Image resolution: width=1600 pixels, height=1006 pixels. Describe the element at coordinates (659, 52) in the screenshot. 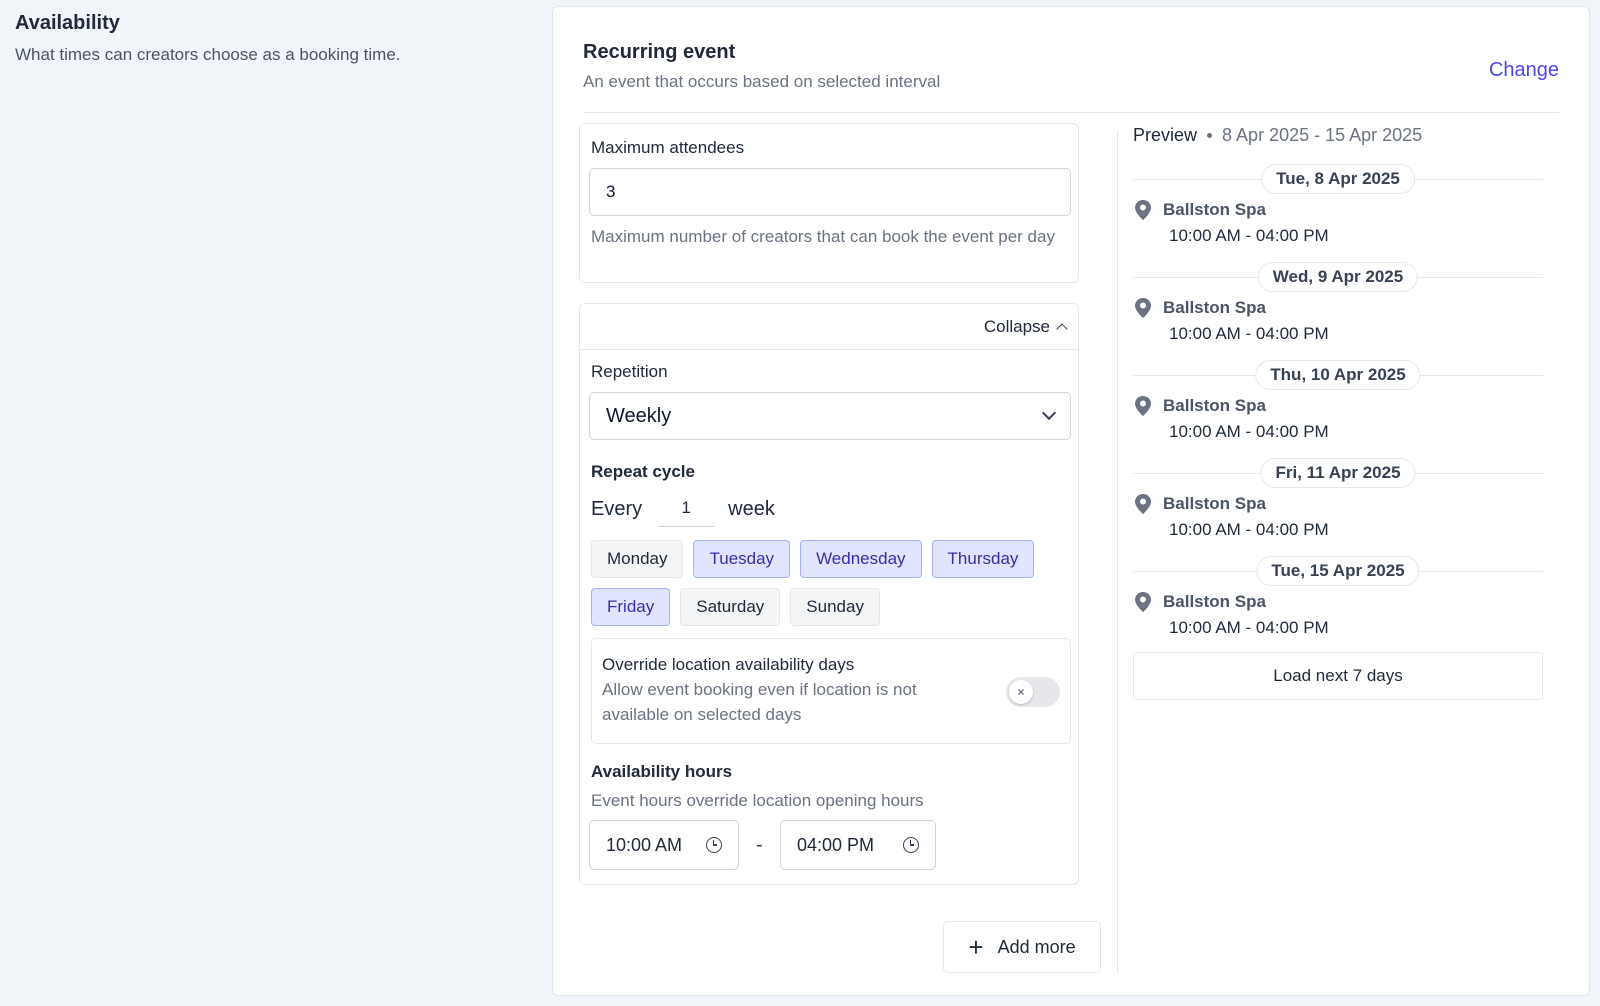

I see `card-title: Recurring event` at that location.